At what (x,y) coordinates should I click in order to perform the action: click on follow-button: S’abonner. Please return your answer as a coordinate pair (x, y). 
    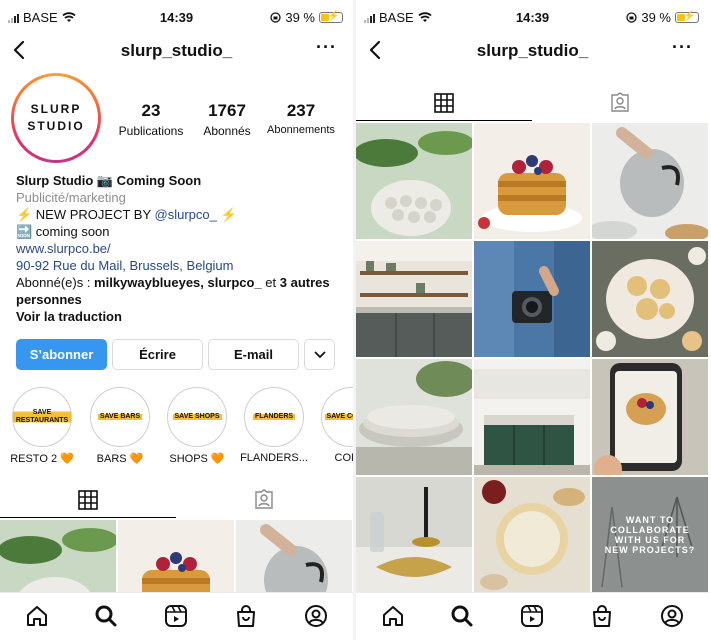
    Looking at the image, I should click on (61, 354).